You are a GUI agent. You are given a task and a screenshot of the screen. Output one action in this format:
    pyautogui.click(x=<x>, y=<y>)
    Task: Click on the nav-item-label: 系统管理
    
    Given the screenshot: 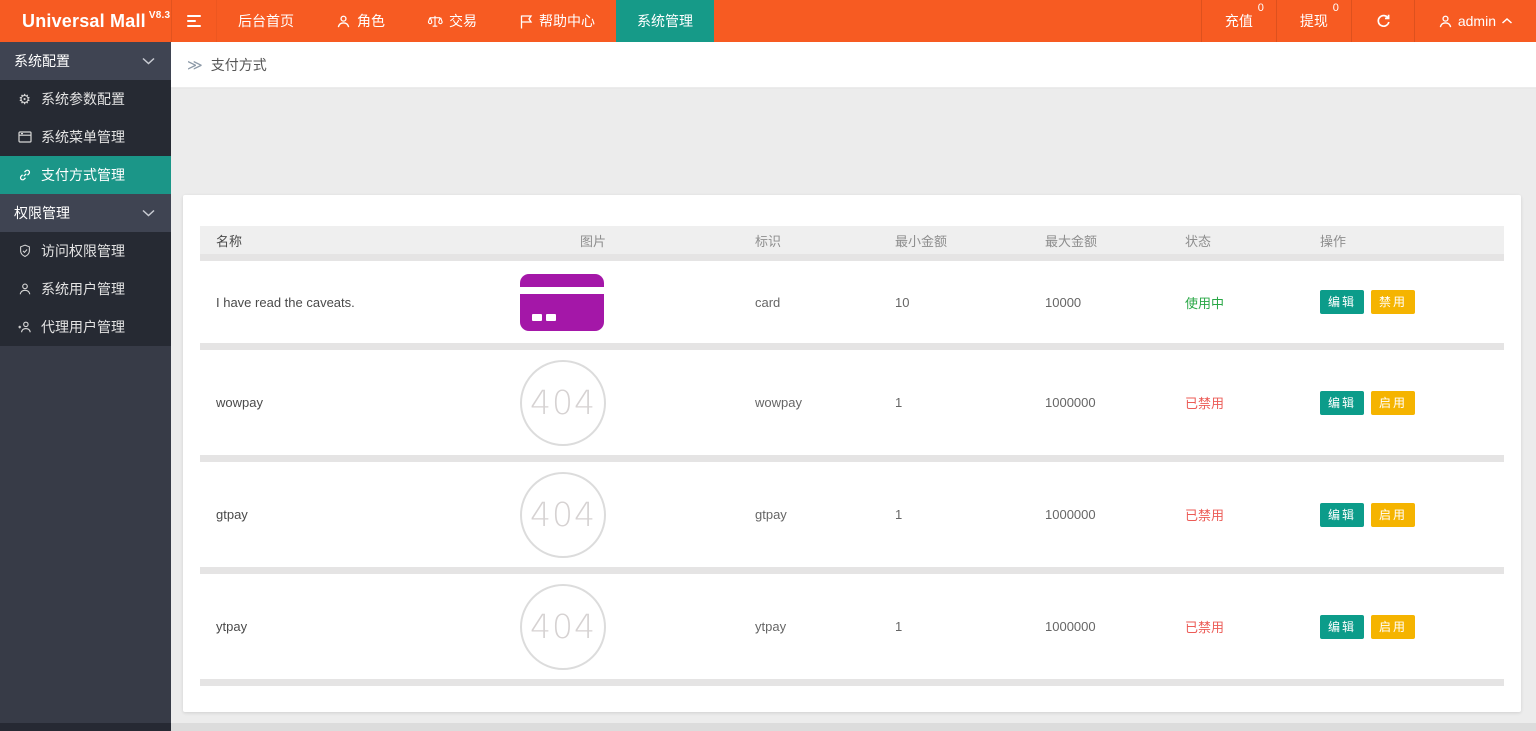 What is the action you would take?
    pyautogui.click(x=665, y=21)
    